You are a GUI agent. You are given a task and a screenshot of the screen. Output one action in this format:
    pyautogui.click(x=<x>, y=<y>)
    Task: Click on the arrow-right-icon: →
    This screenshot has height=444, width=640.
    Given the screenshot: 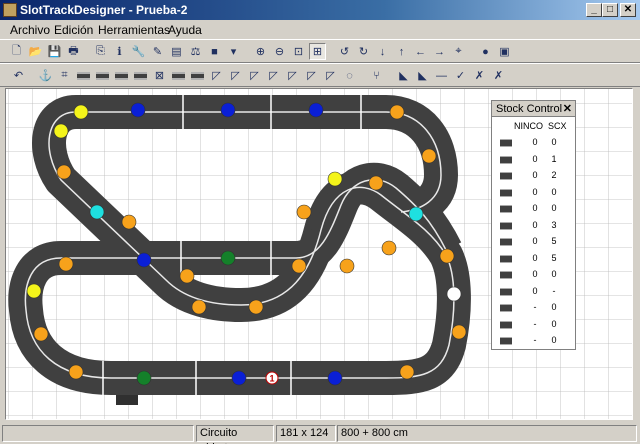 What is the action you would take?
    pyautogui.click(x=439, y=51)
    